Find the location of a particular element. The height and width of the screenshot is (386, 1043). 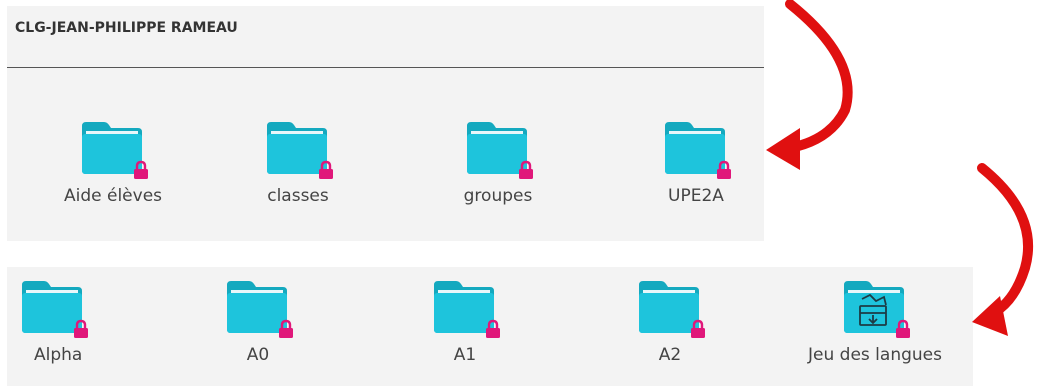

red-arrow-top is located at coordinates (809, 85).